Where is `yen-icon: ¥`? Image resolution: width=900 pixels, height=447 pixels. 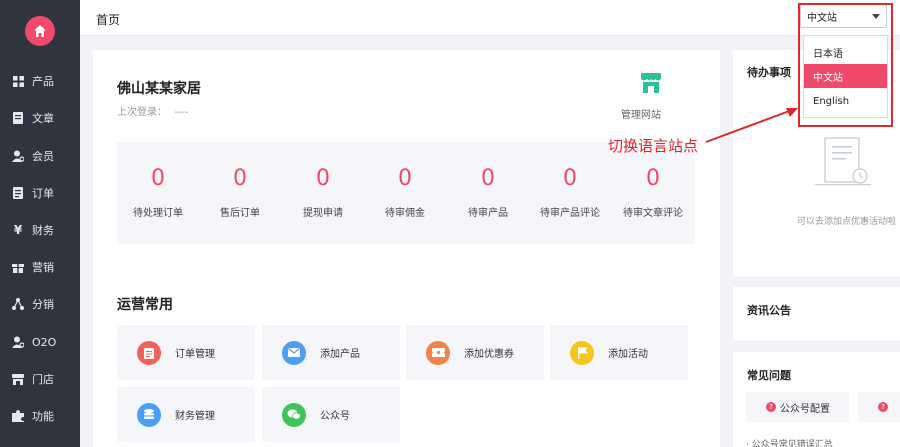 yen-icon: ¥ is located at coordinates (18, 230).